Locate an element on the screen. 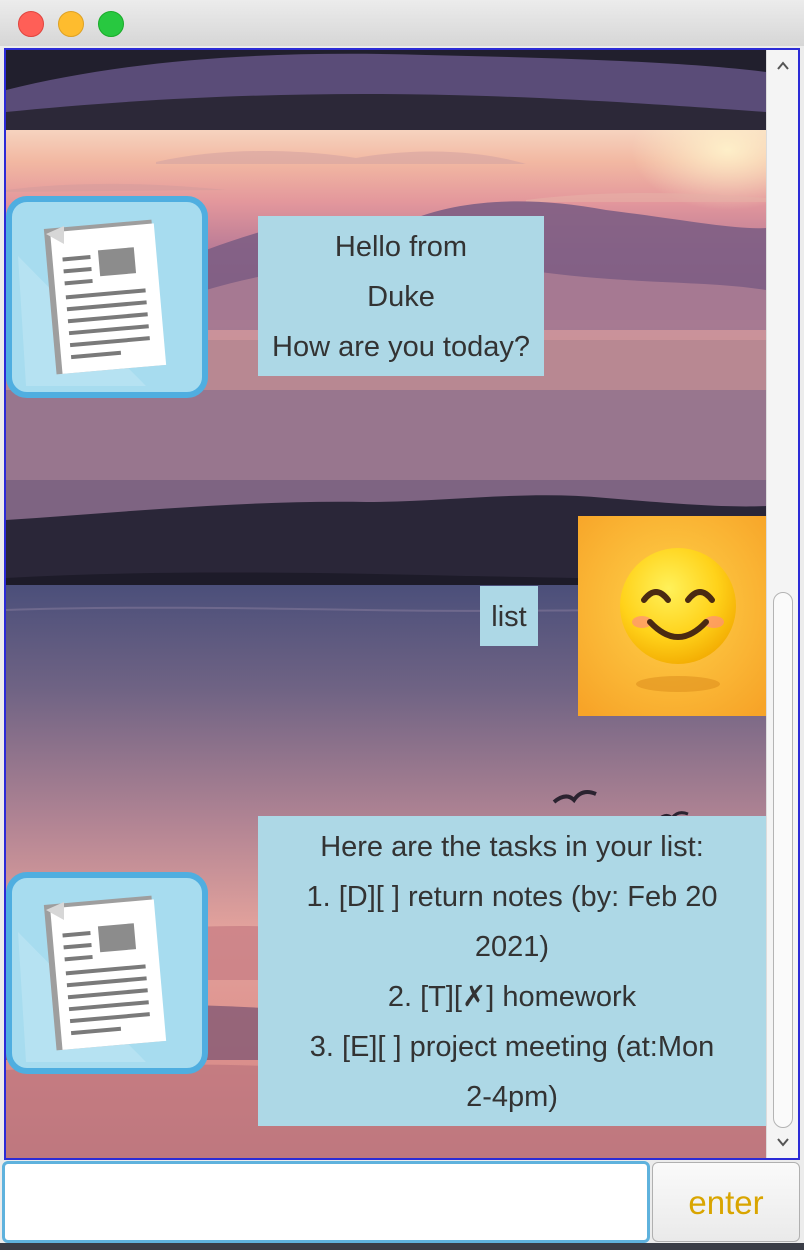 This screenshot has width=804, height=1250. message-line: Here are the tasks in your list: is located at coordinates (512, 847).